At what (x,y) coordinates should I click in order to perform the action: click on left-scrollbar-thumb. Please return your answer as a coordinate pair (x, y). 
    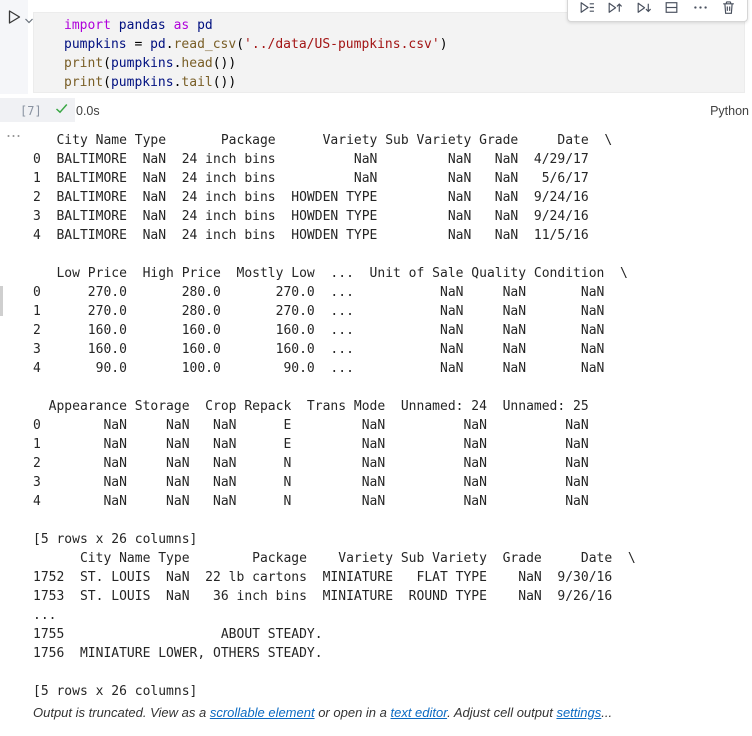
    Looking at the image, I should click on (1, 301).